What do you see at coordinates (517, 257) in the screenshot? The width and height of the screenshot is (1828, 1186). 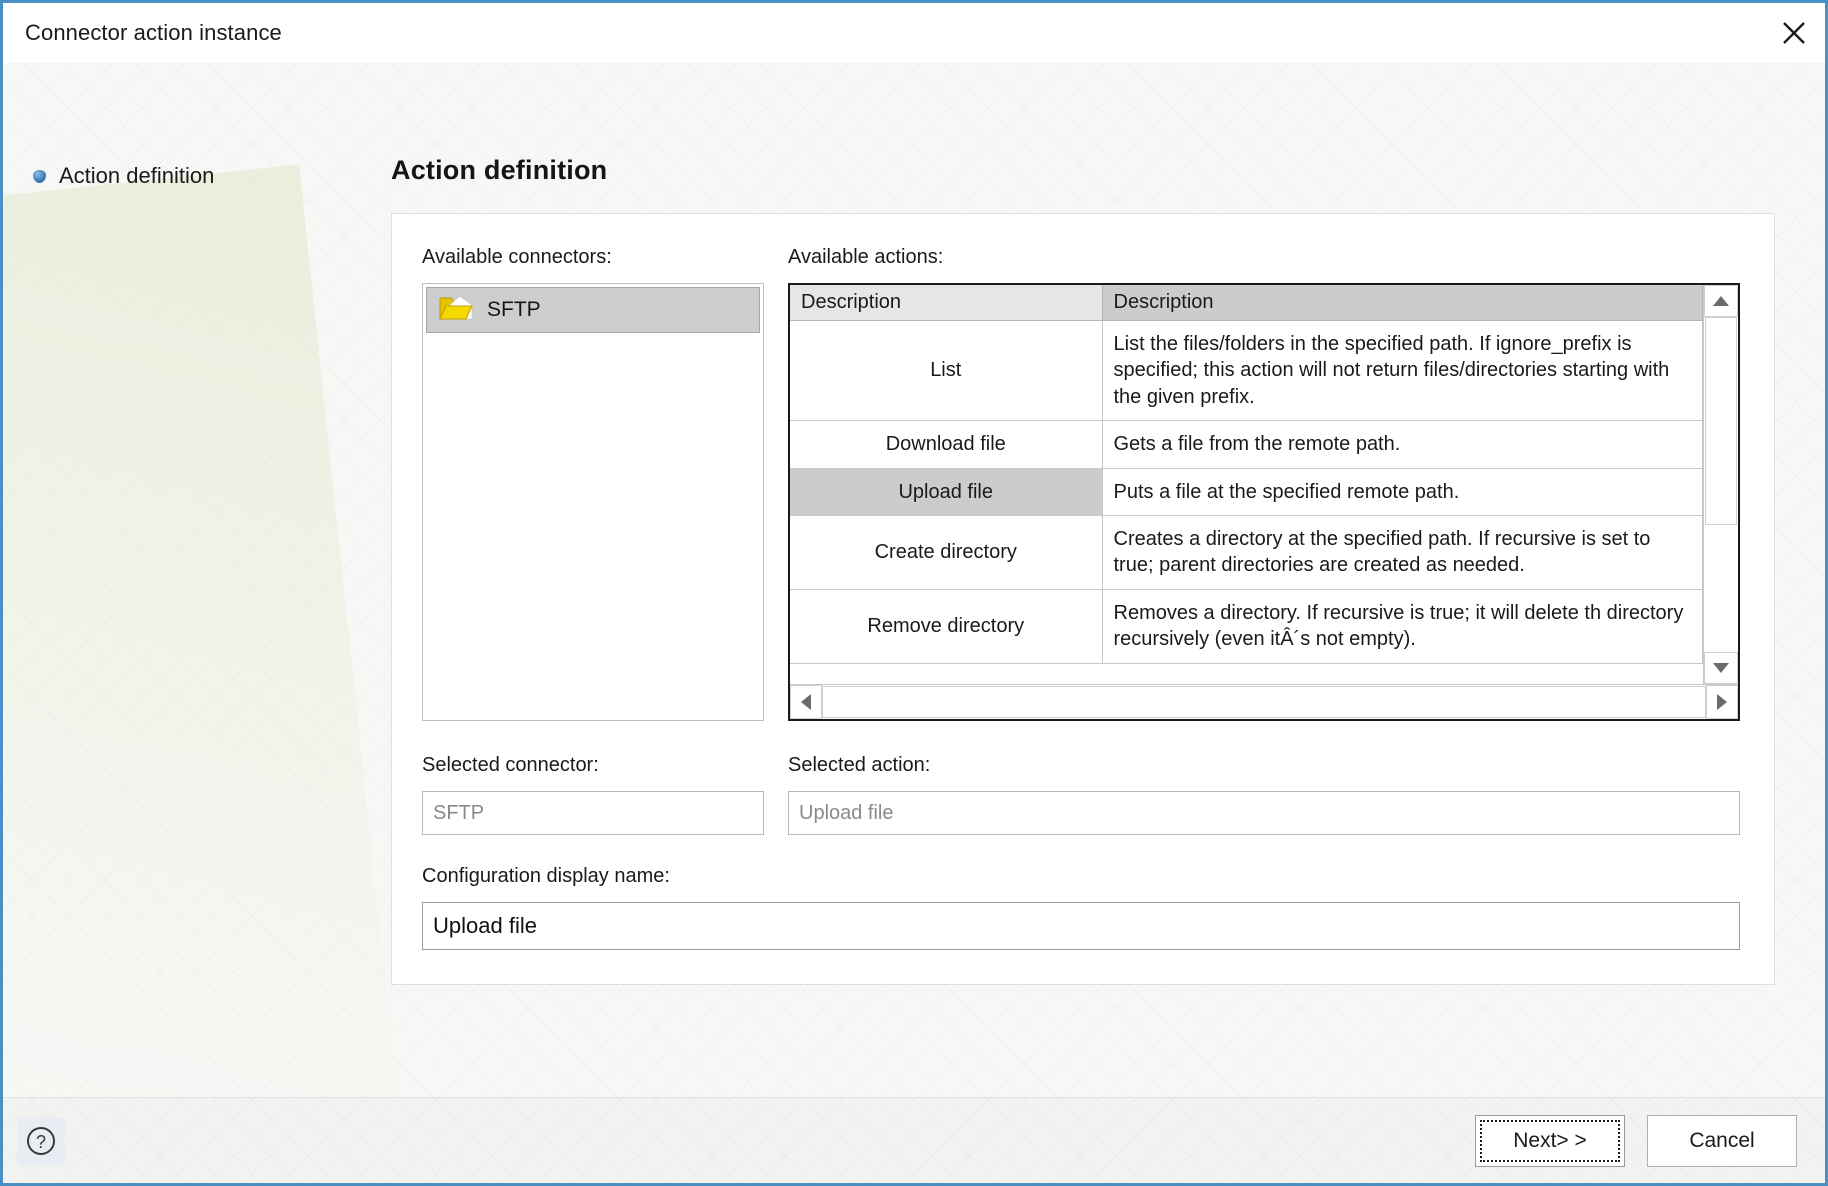 I see `available-connectors-label: Available connectors:` at bounding box center [517, 257].